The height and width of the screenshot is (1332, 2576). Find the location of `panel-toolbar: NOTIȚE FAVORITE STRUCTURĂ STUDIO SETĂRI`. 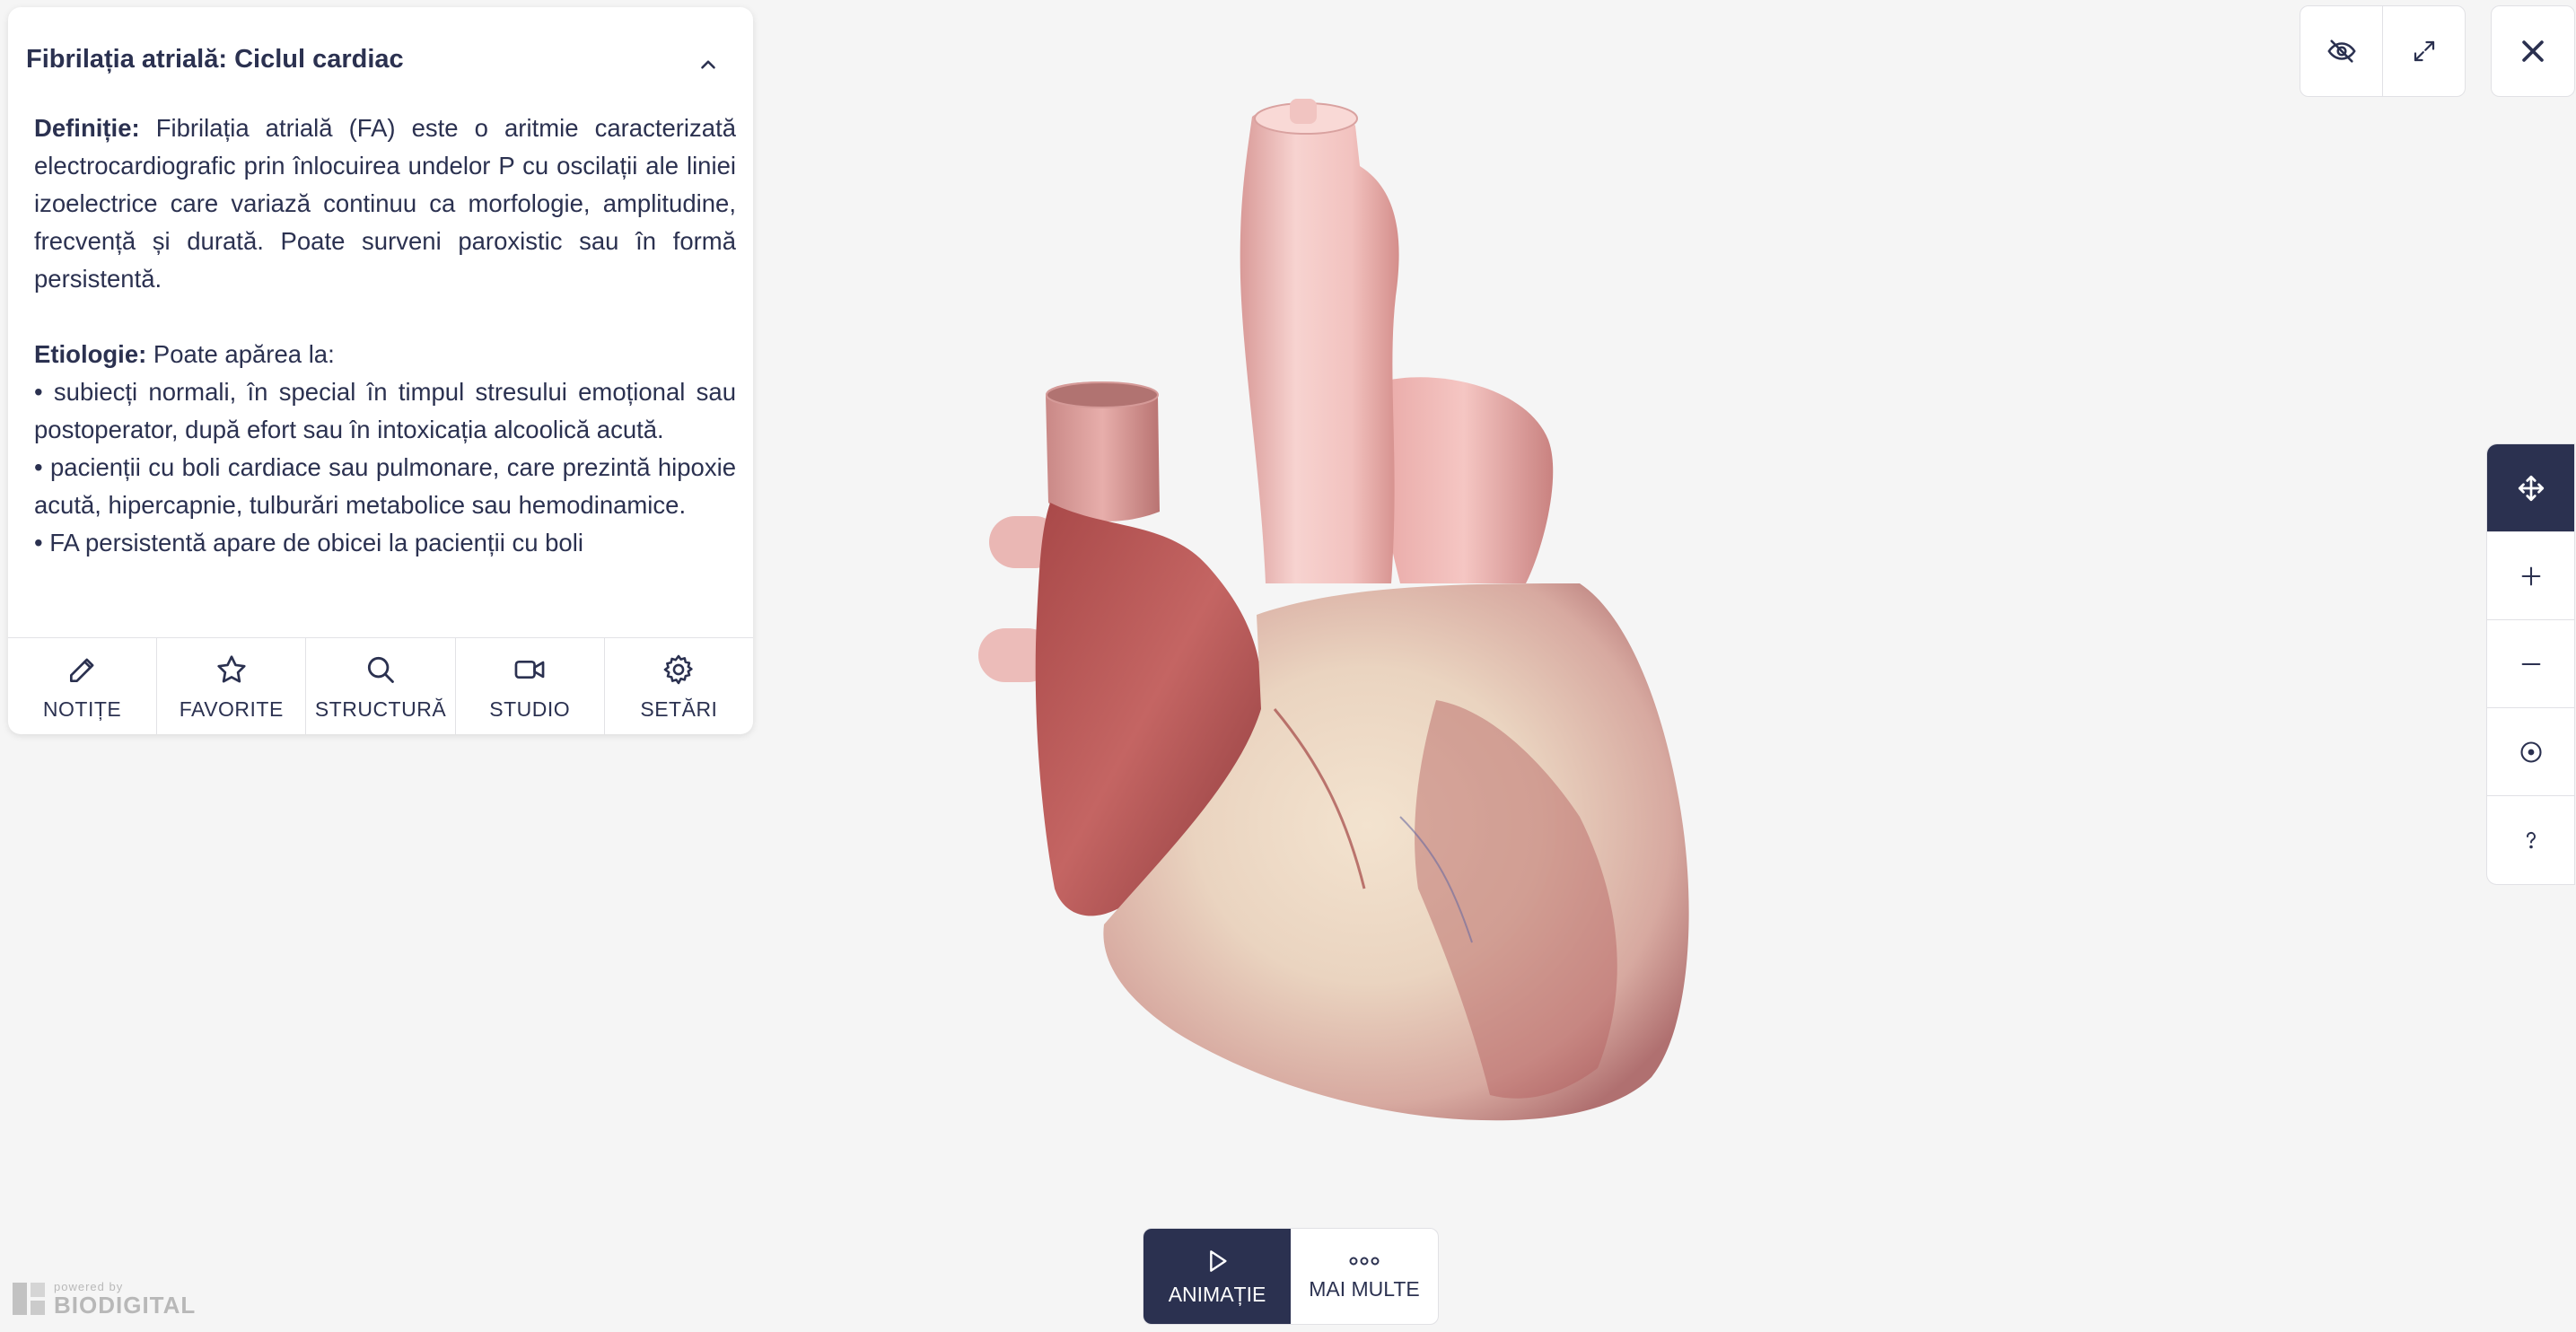

panel-toolbar: NOTIȚE FAVORITE STRUCTURĂ STUDIO SETĂRI is located at coordinates (380, 685).